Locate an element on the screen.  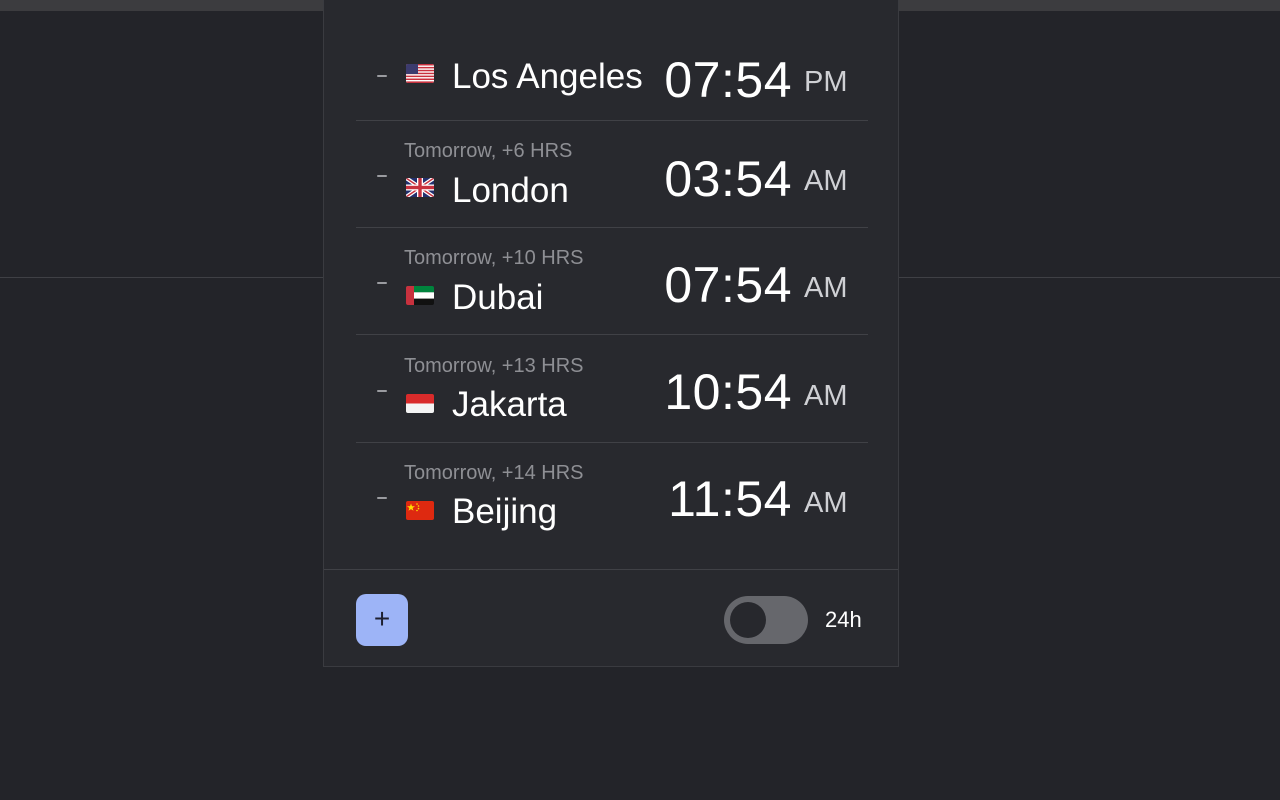
ampm-indicator: PM is located at coordinates (826, 82).